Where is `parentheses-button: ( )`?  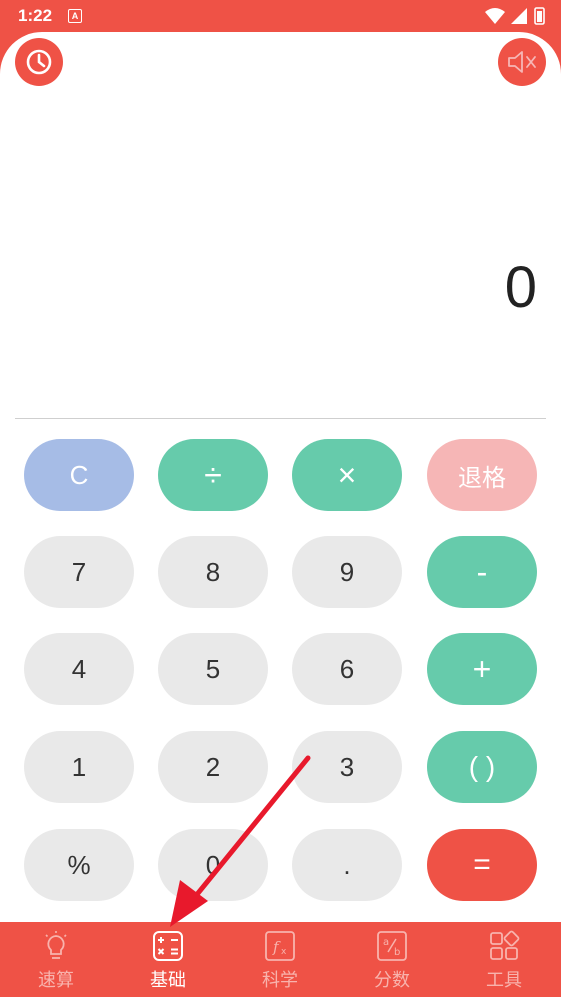
parentheses-button: ( ) is located at coordinates (482, 767).